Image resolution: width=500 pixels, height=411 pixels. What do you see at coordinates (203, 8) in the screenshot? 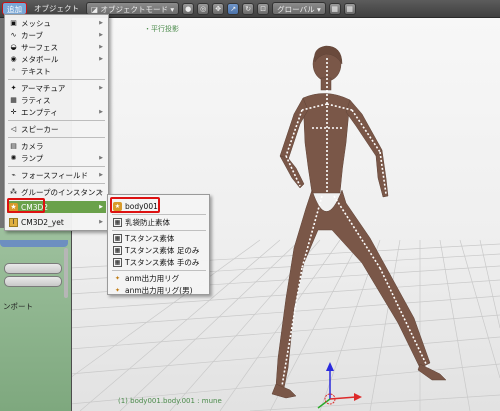
I see `pivot-icon: ◎` at bounding box center [203, 8].